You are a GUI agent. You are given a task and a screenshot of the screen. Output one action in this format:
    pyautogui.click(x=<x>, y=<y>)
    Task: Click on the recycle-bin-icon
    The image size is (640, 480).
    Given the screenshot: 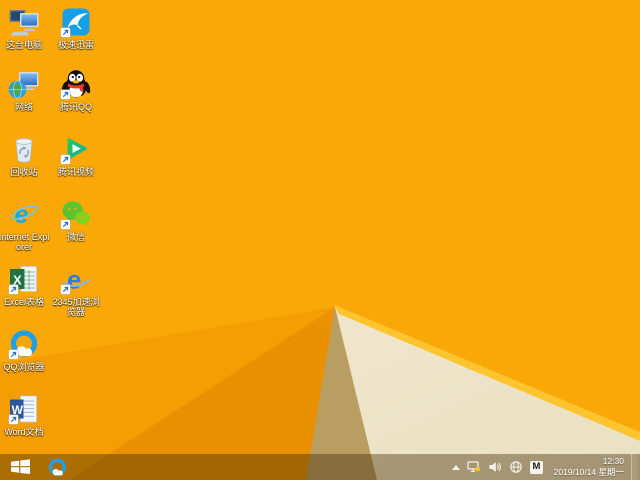 What is the action you would take?
    pyautogui.click(x=24, y=149)
    